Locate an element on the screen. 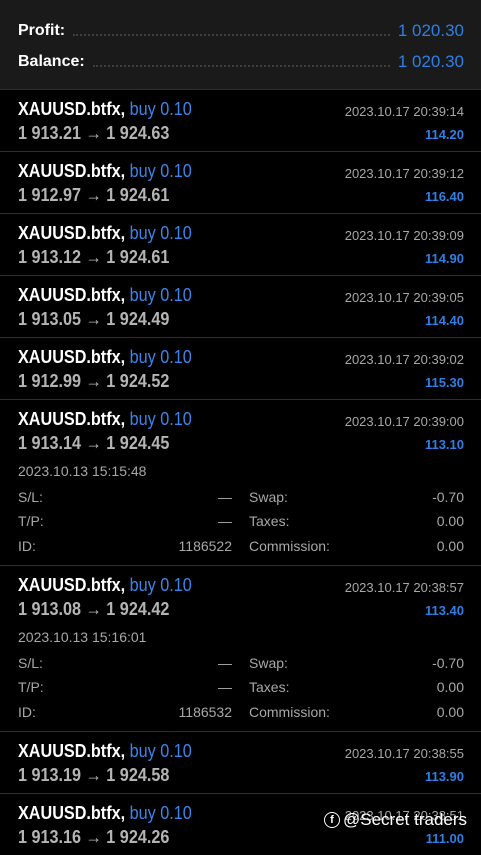 This screenshot has width=481, height=855. trade-prices: 1 913.19 → 1 924.58 is located at coordinates (93, 775).